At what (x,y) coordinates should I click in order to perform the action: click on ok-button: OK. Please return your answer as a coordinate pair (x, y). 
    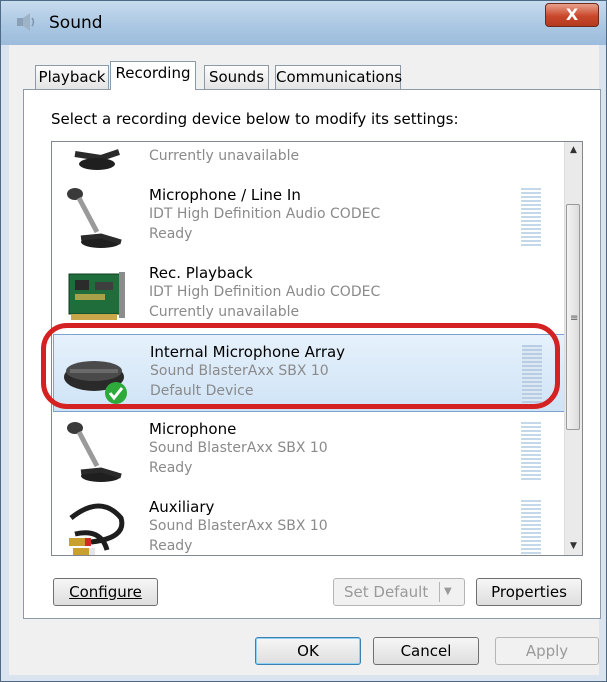
    Looking at the image, I should click on (308, 651).